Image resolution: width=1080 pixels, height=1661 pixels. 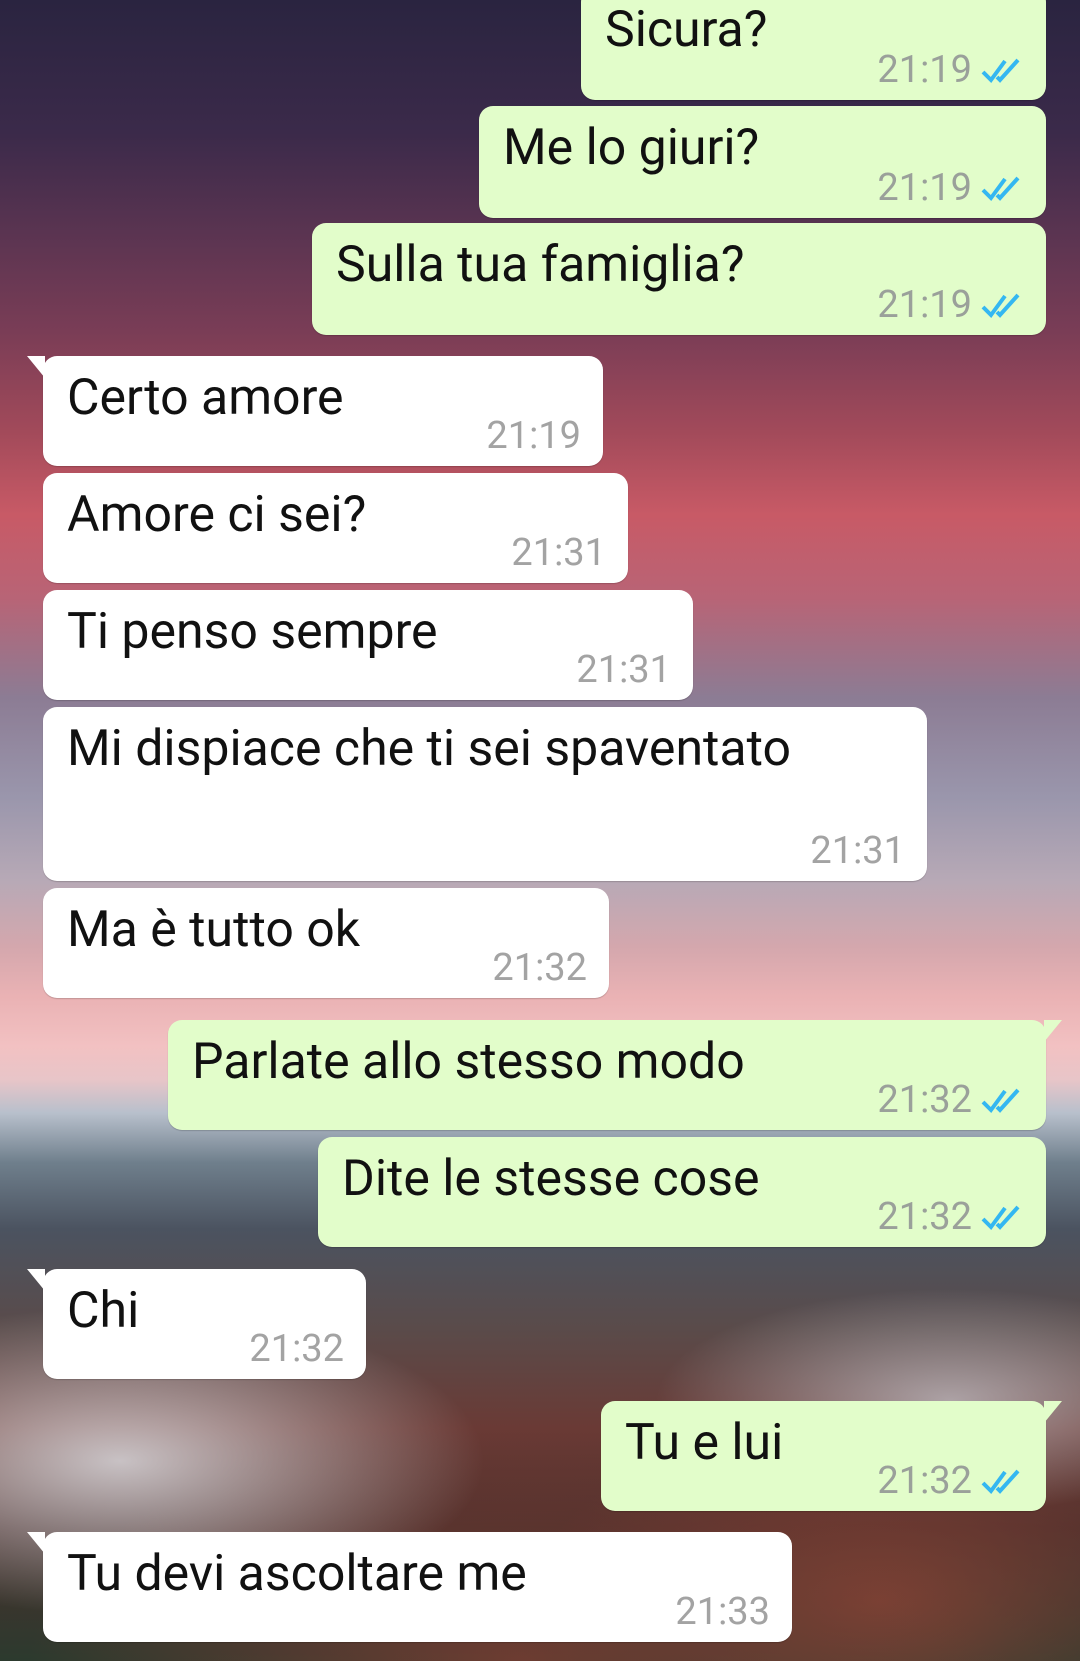 I want to click on message-bubble-outgoing: Dite le stesse cose 21:32, so click(x=682, y=1192).